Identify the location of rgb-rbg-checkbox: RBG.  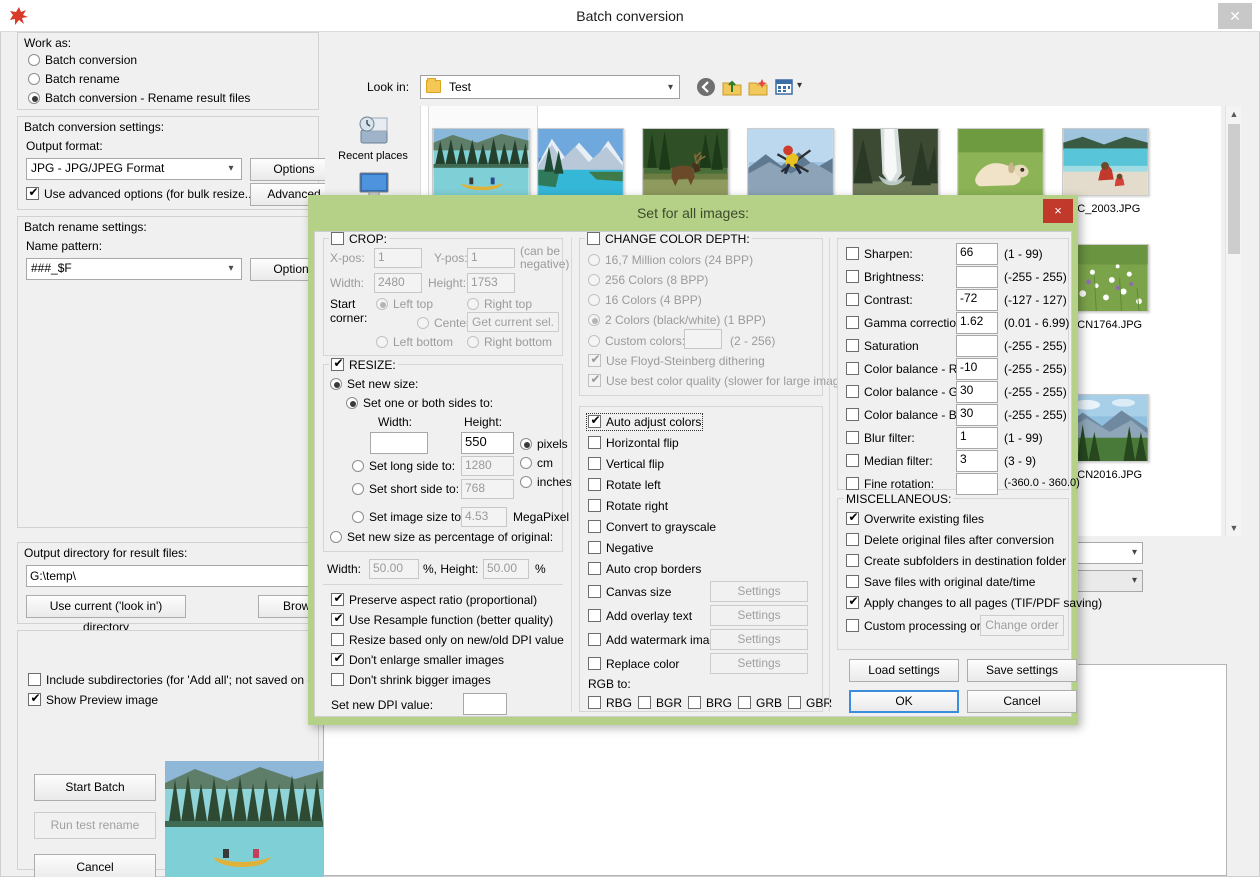
(610, 703).